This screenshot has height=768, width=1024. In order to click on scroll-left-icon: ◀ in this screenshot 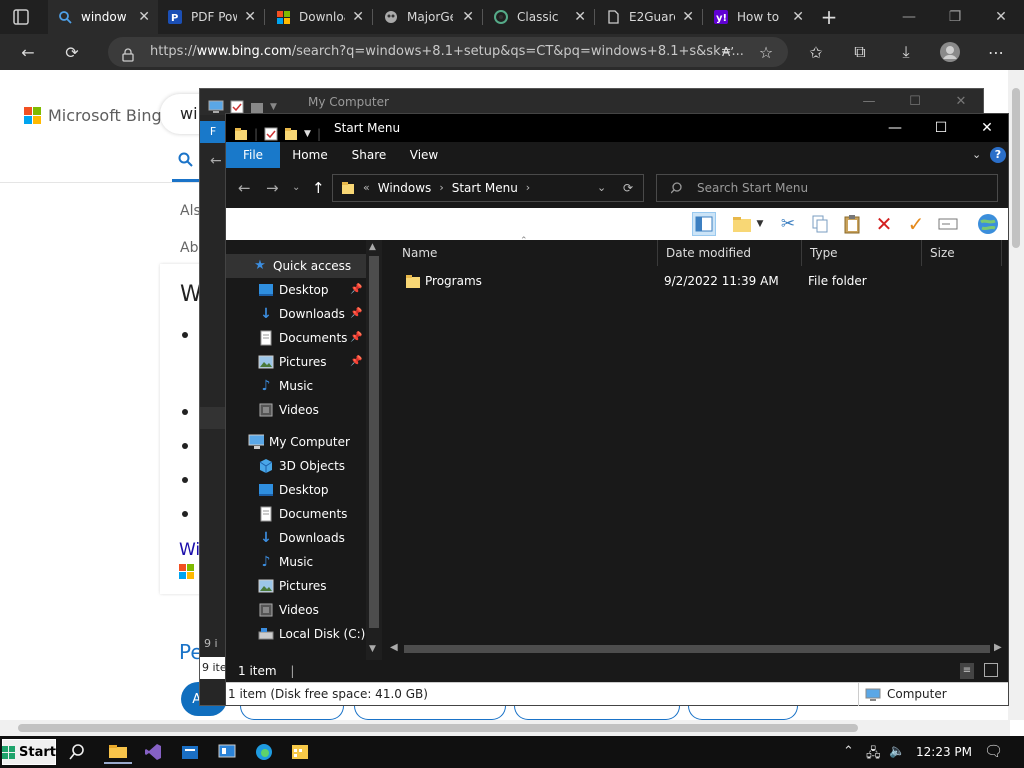, I will do `click(394, 647)`.